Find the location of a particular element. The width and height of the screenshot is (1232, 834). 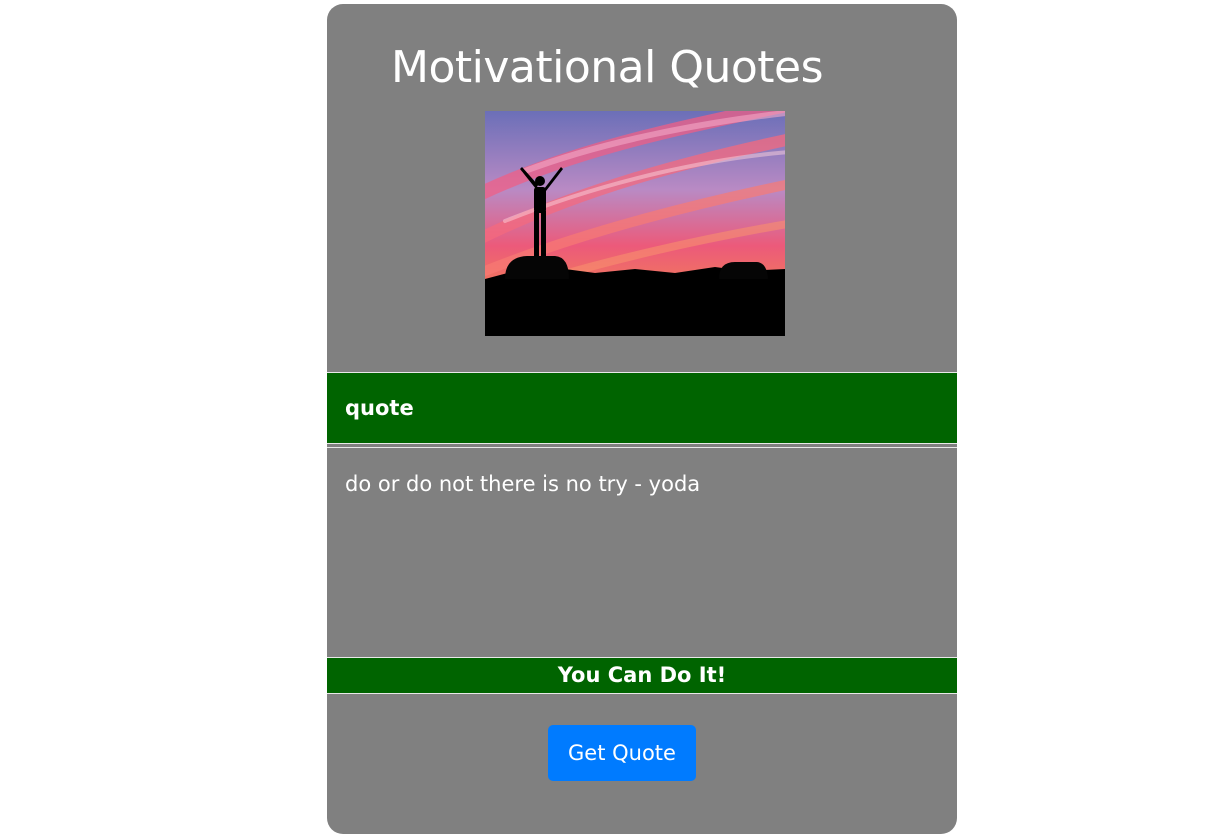

quote-footer-text: You Can Do It! is located at coordinates (642, 675).